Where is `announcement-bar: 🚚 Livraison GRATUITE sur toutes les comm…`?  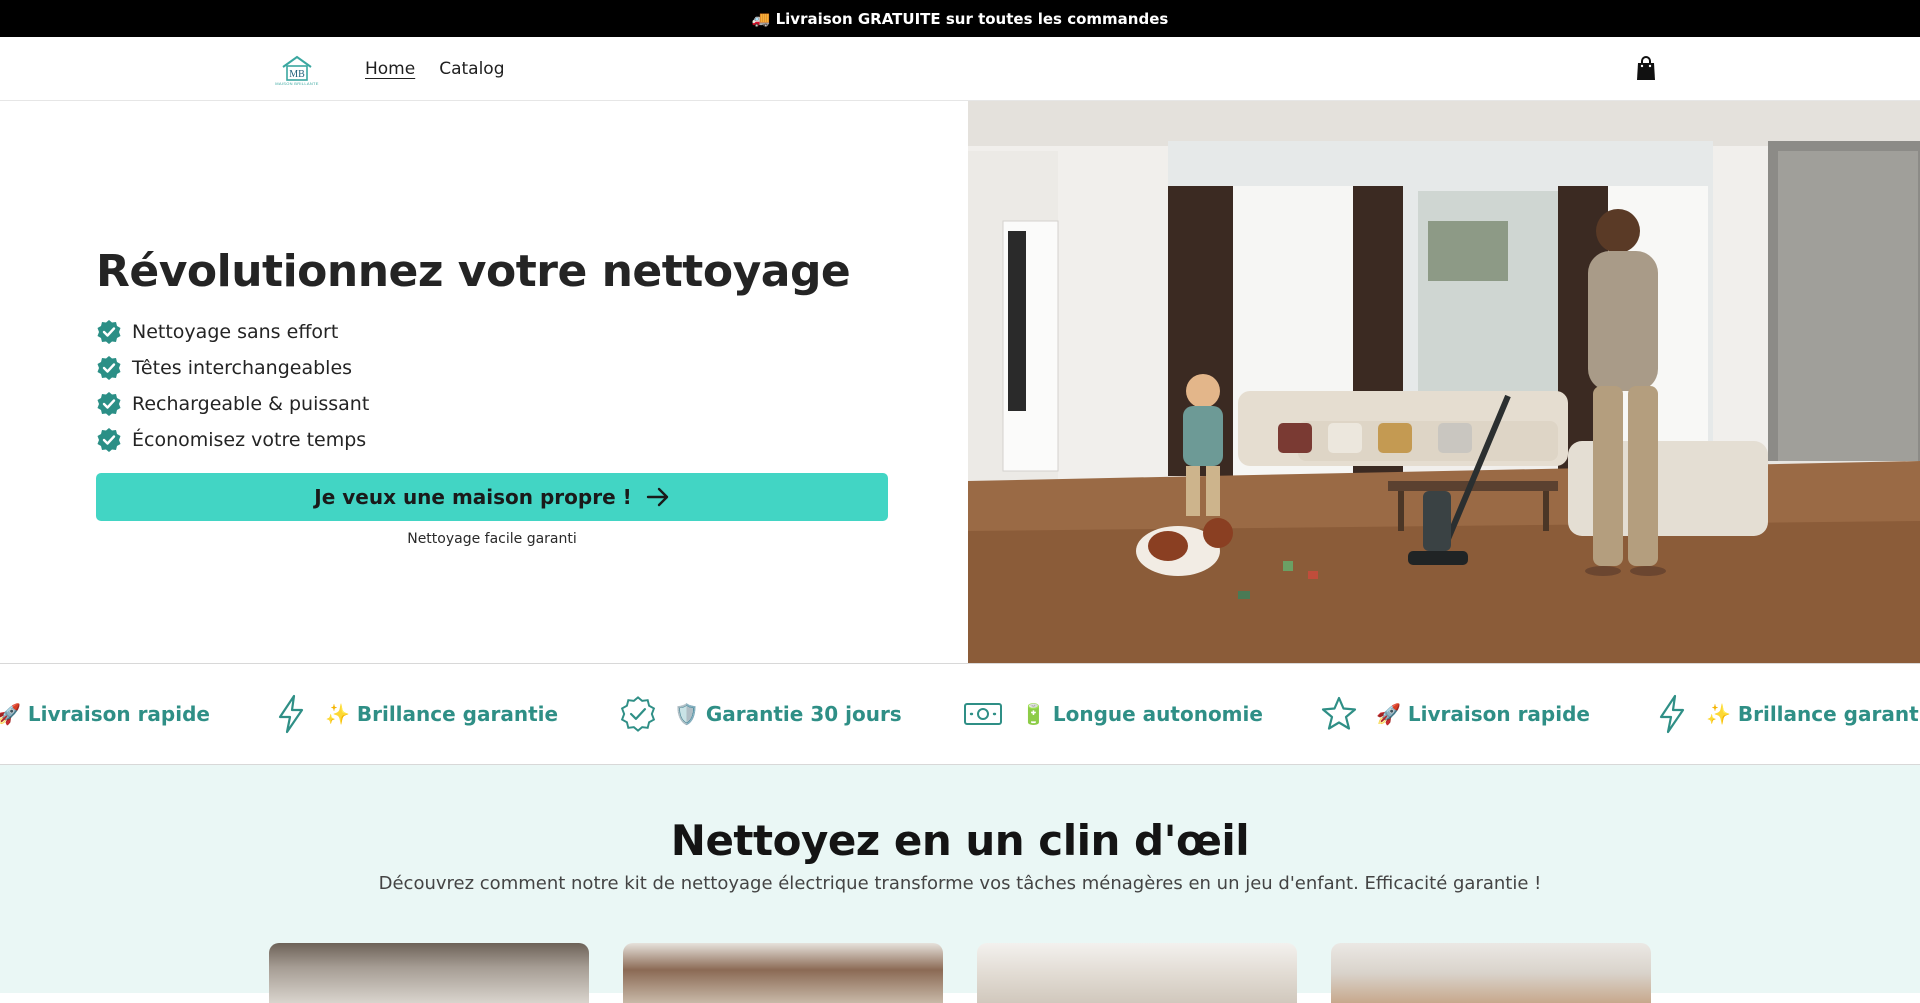 announcement-bar: 🚚 Livraison GRATUITE sur toutes les comm… is located at coordinates (960, 18).